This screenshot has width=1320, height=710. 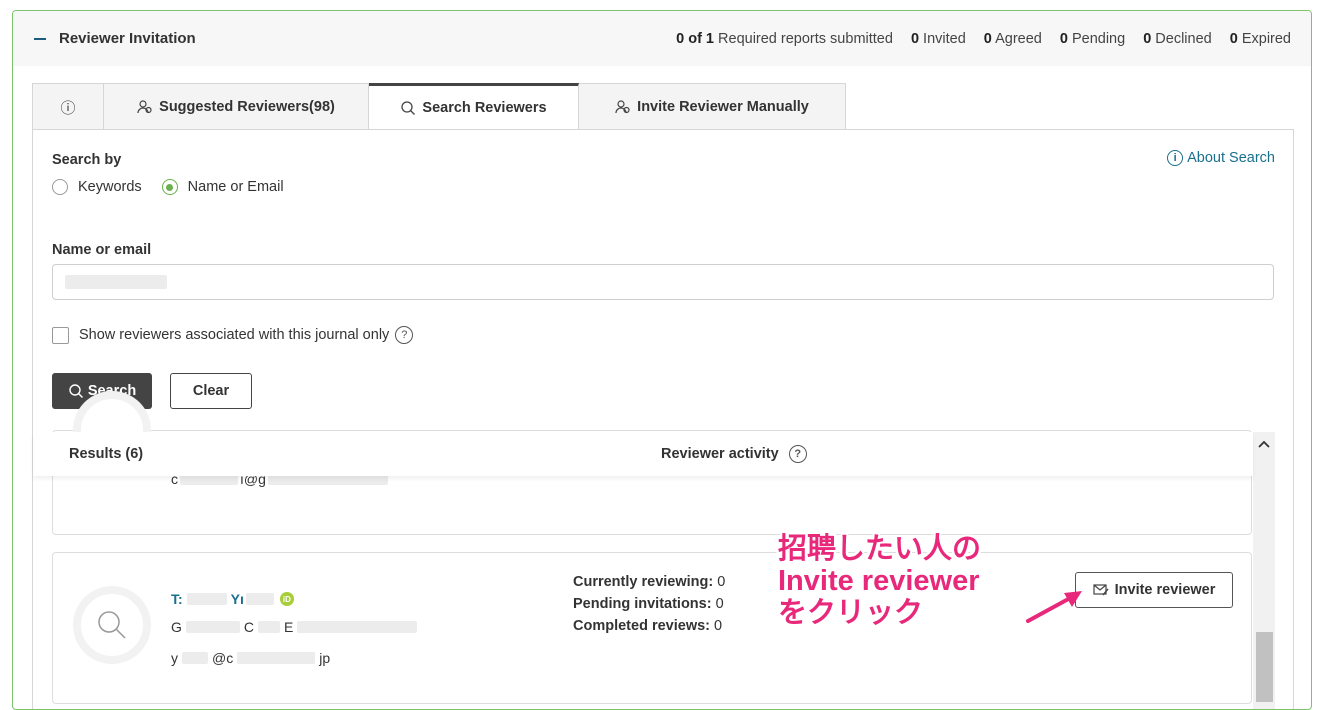 I want to click on invite-reviewer-button: Invite reviewer, so click(x=1154, y=590).